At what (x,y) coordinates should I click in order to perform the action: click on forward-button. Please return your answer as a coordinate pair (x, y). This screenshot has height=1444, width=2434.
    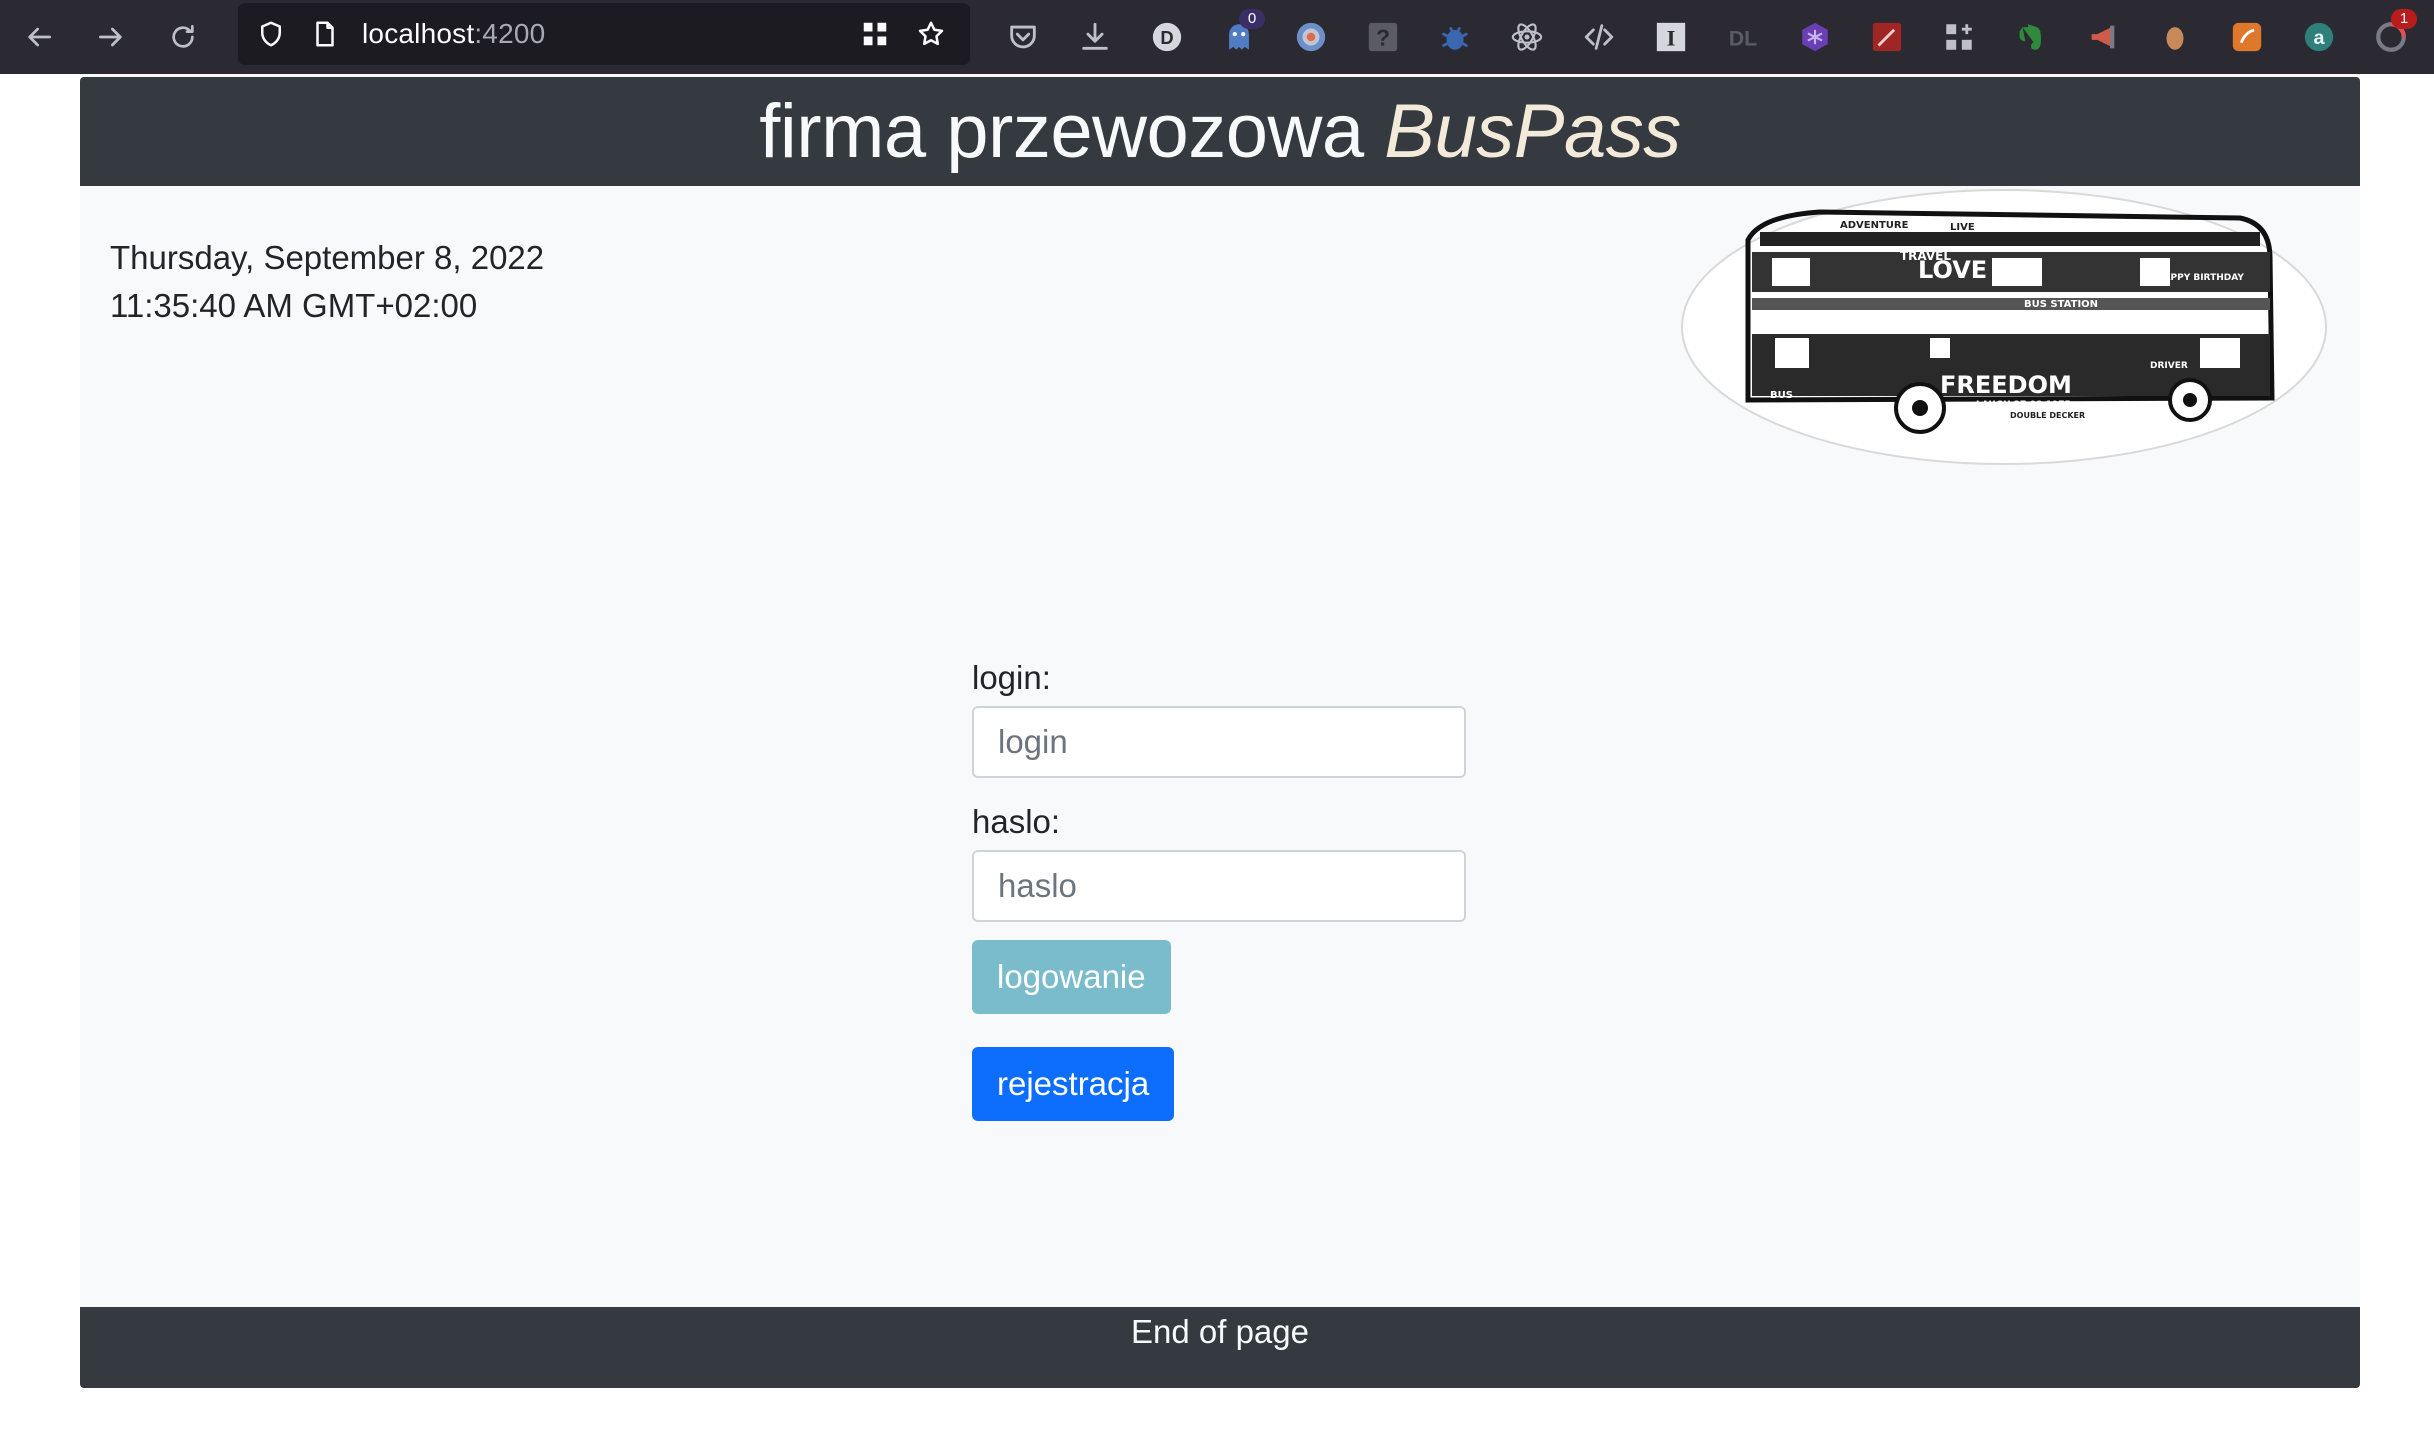
    Looking at the image, I should click on (111, 37).